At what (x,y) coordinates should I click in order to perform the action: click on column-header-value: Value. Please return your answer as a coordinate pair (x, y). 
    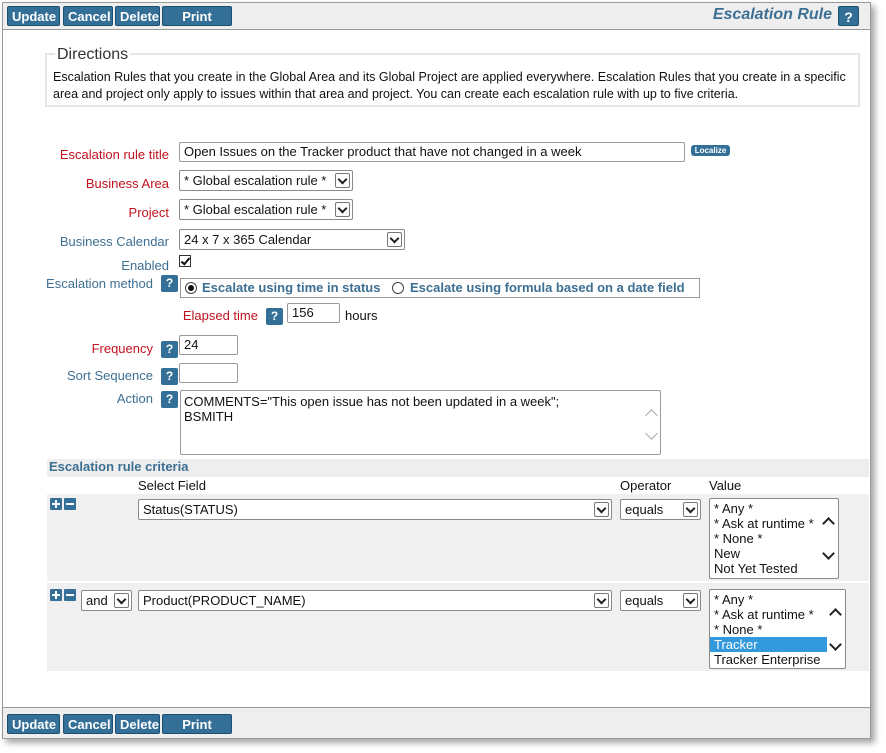
    Looking at the image, I should click on (725, 485).